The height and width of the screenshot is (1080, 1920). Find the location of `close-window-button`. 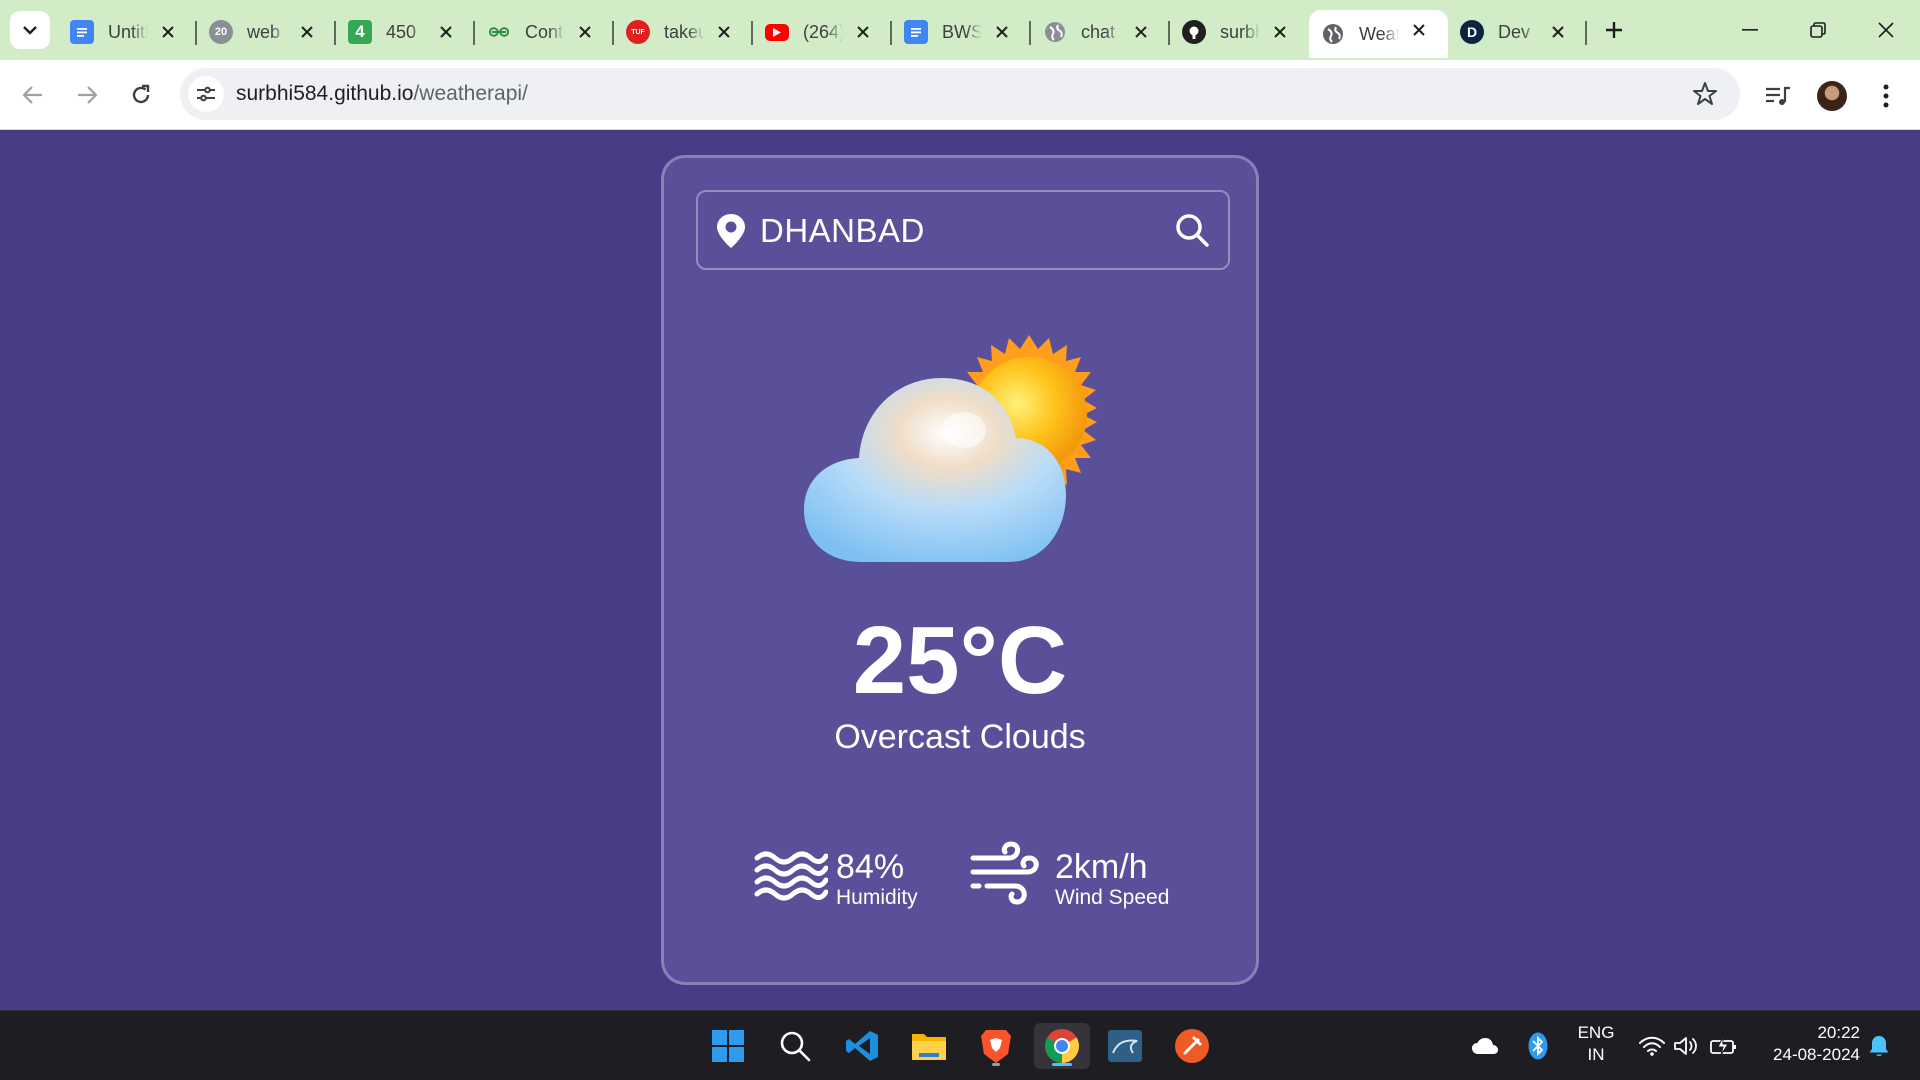

close-window-button is located at coordinates (1886, 30).